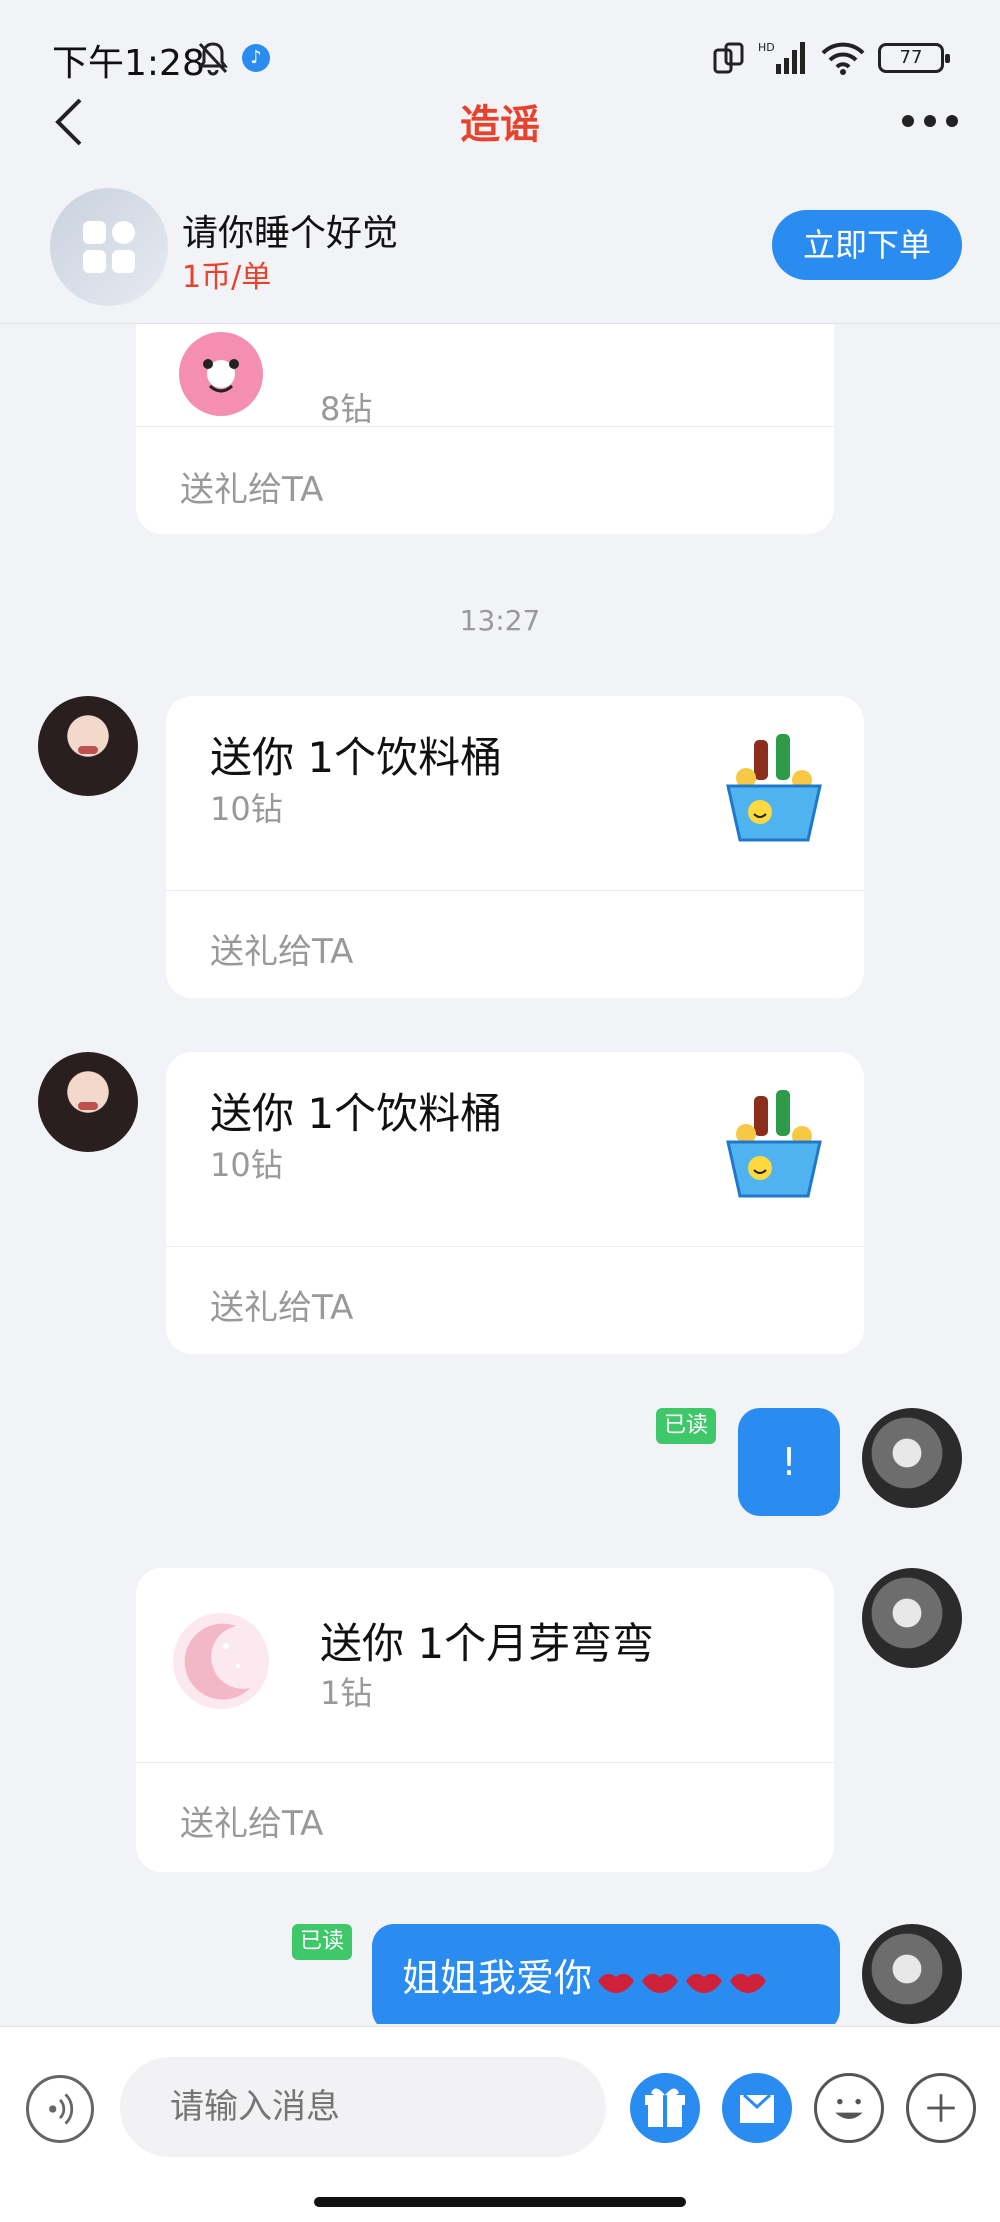  I want to click on message-text: 姐姐我爱你, so click(497, 1978).